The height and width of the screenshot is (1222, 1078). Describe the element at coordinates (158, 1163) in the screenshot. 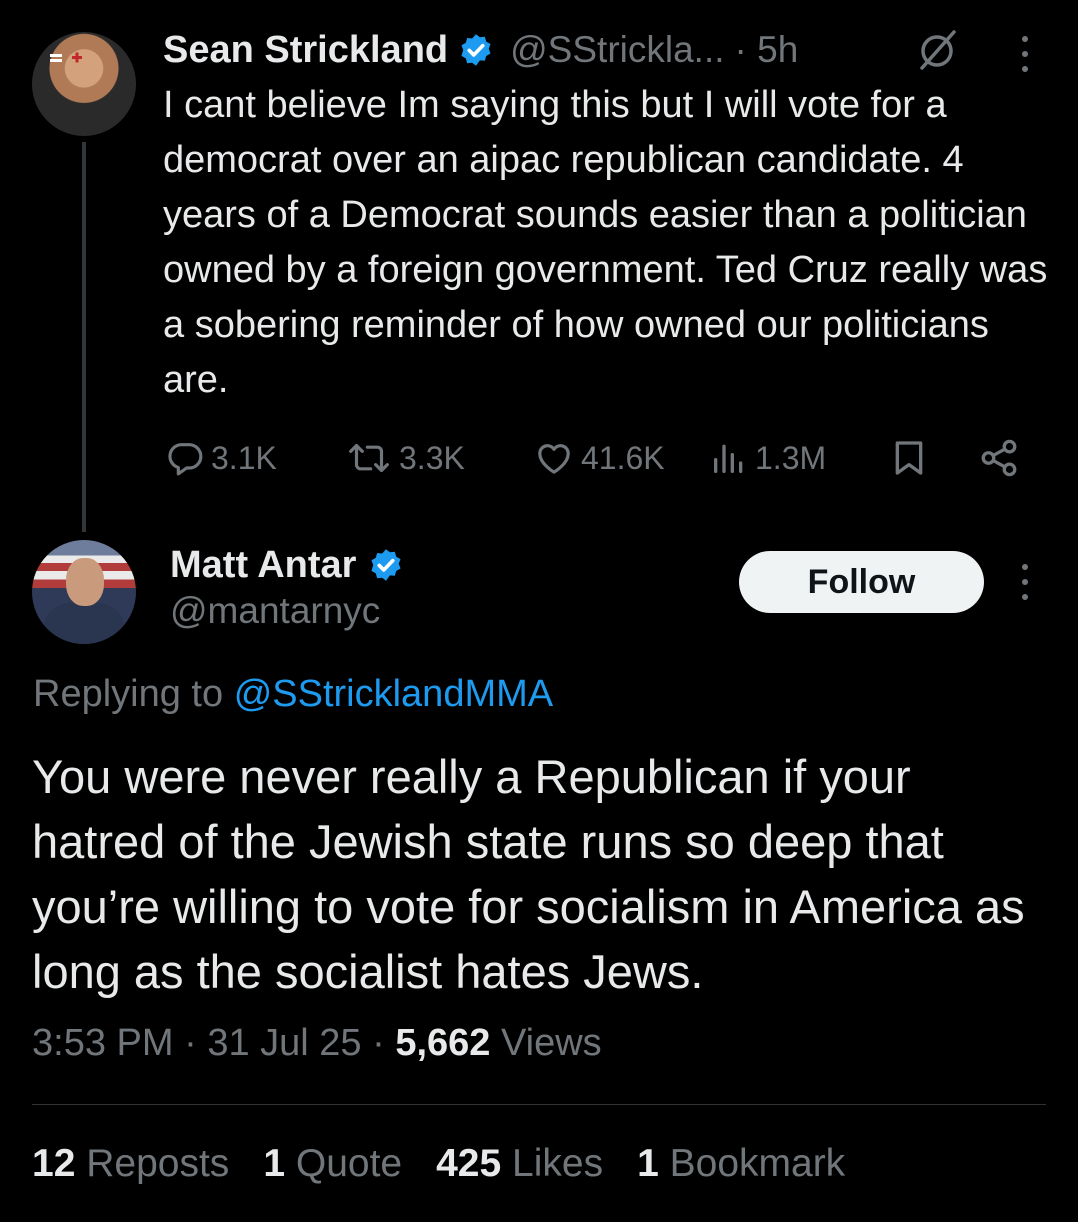

I see `reposts-label: Reposts` at that location.